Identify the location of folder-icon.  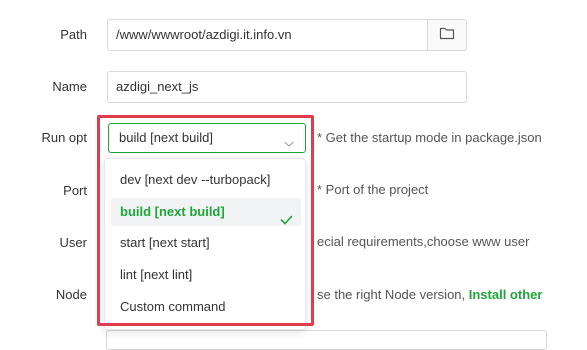
(447, 35).